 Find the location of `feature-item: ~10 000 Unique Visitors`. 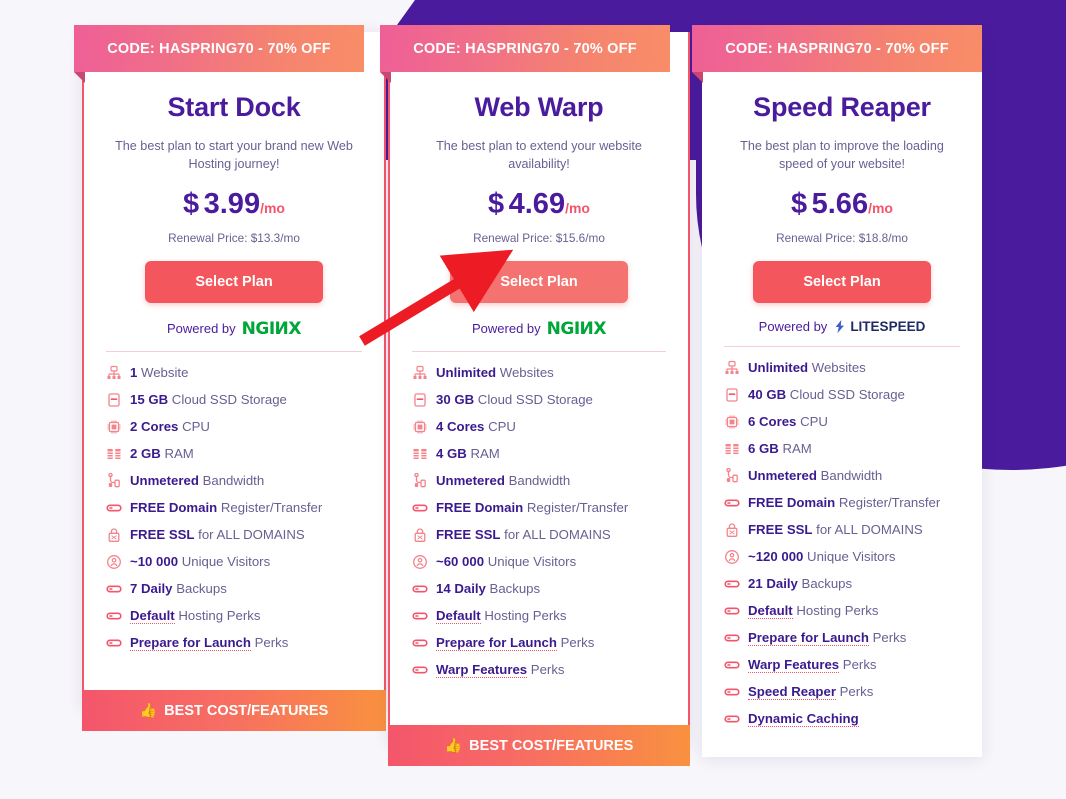

feature-item: ~10 000 Unique Visitors is located at coordinates (234, 562).